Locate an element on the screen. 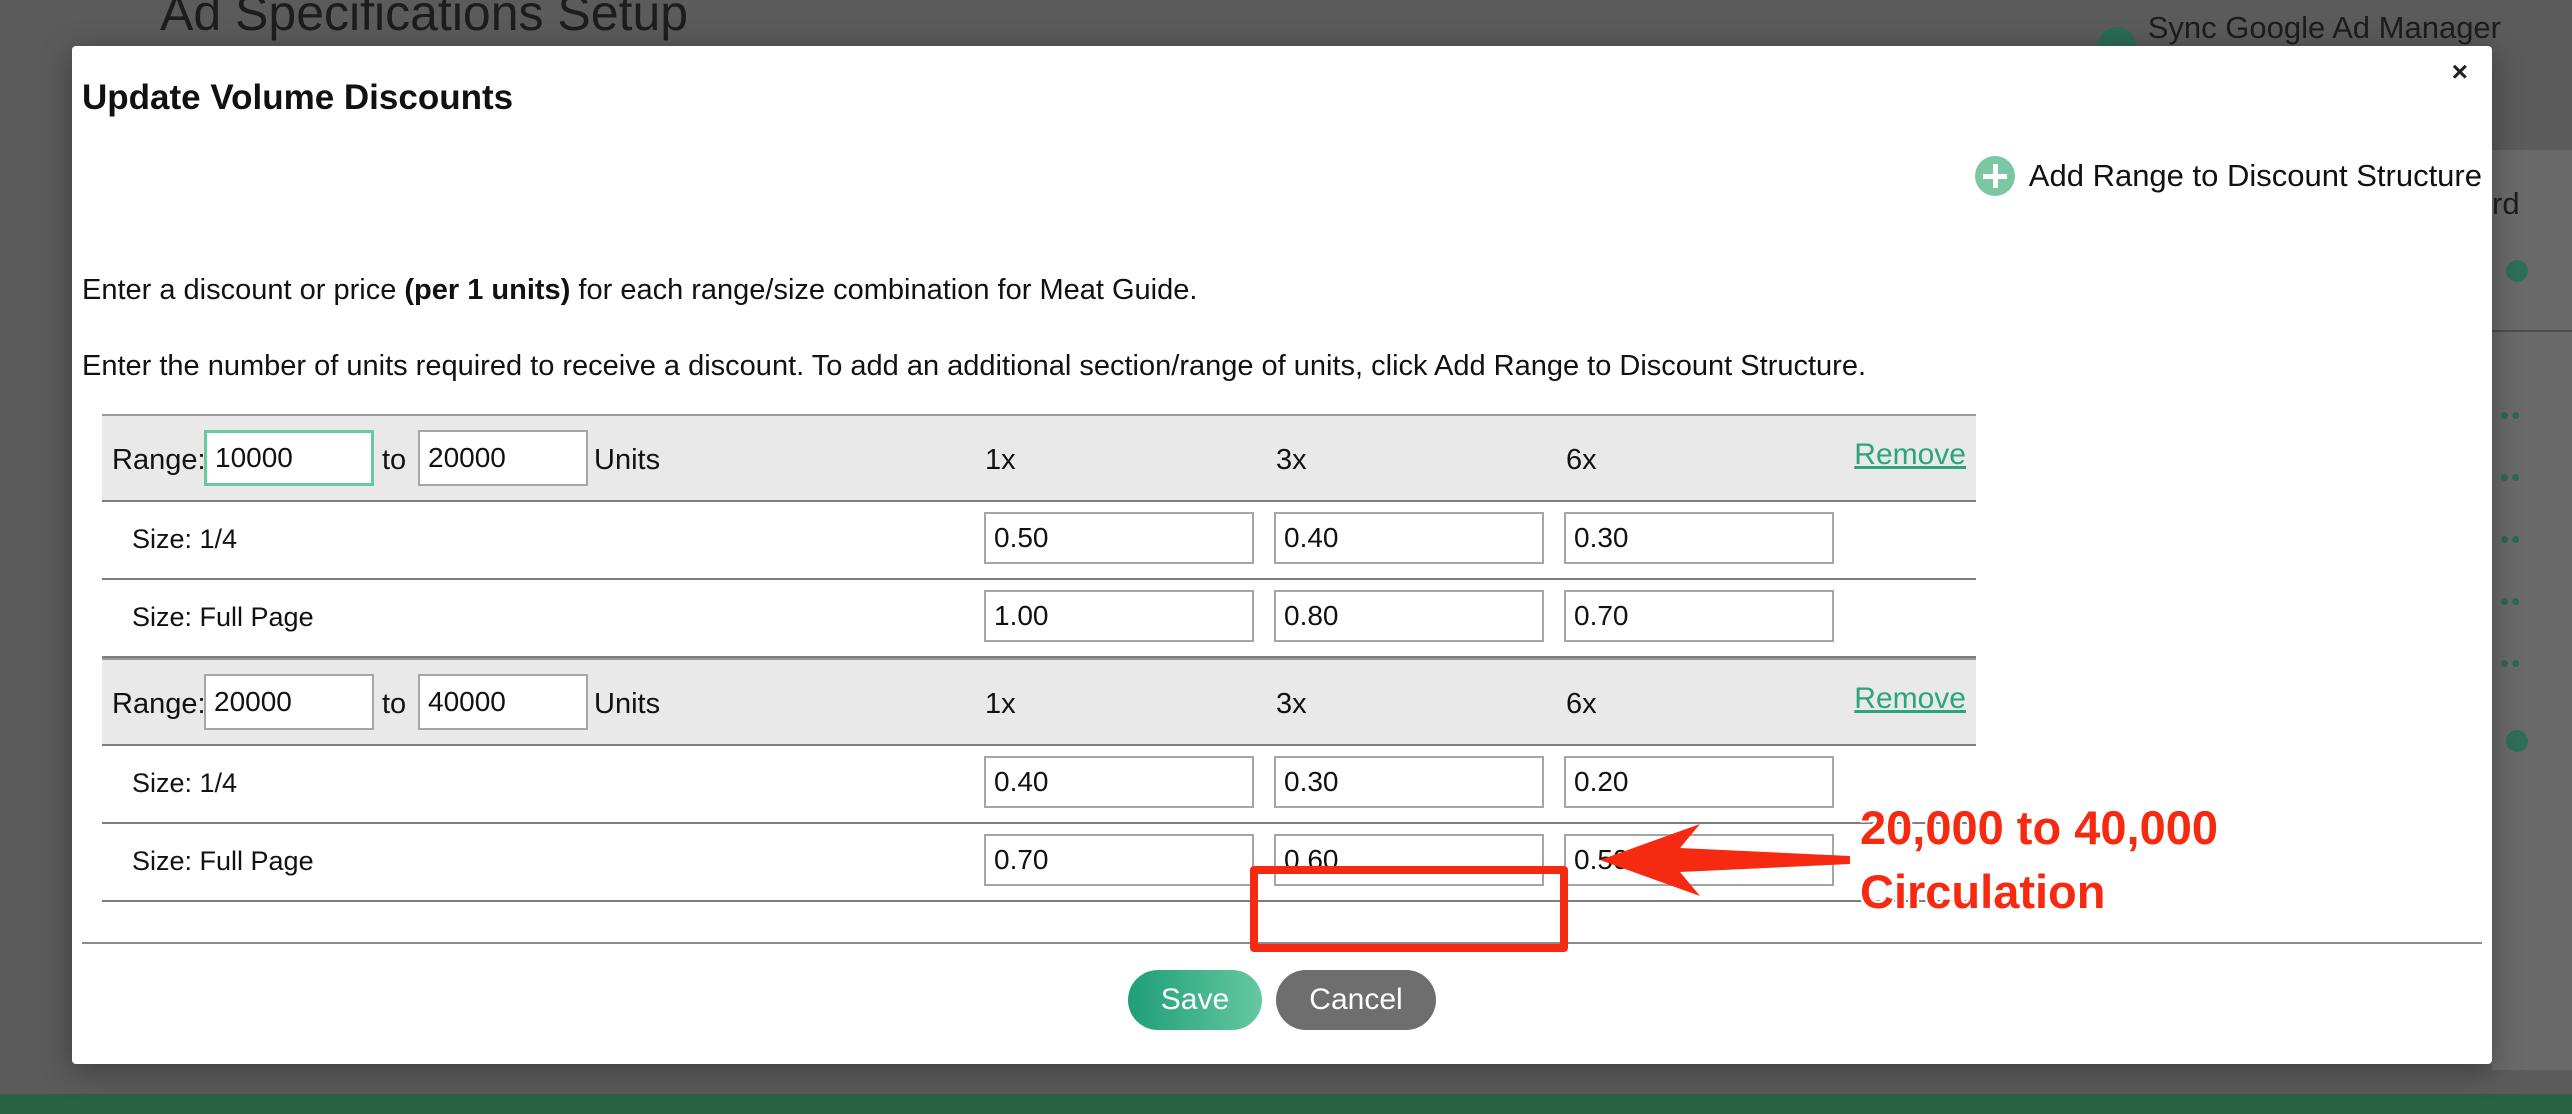 Image resolution: width=2572 pixels, height=1114 pixels. size-row: Size: Full Page is located at coordinates (1039, 619).